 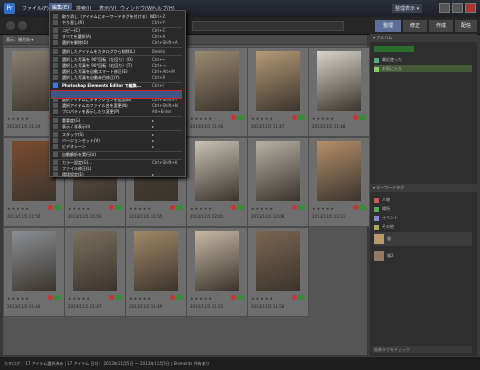 I want to click on photo-tile: ★★★★★ 2013/11/5 11:46, so click(x=217, y=92).